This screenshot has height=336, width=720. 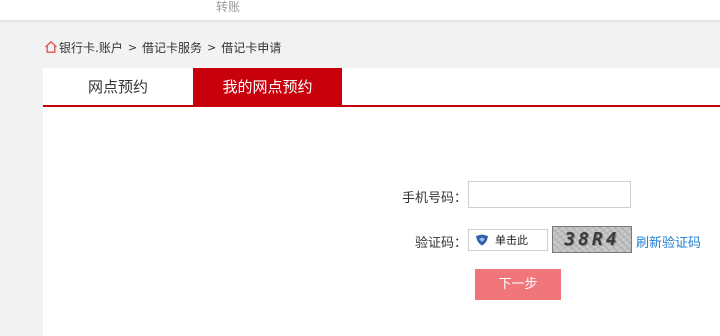 What do you see at coordinates (440, 243) in the screenshot?
I see `captcha-label: 验证码：` at bounding box center [440, 243].